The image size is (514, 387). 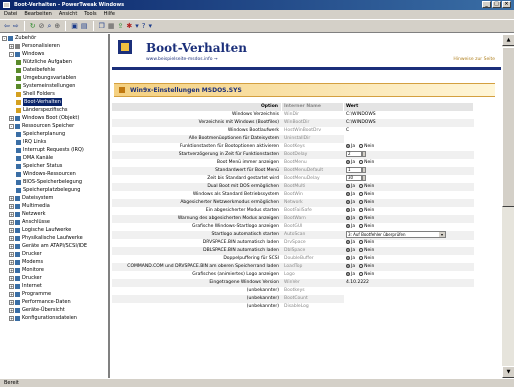 I want to click on tree-item: Länderspezifischs, so click(x=54, y=110).